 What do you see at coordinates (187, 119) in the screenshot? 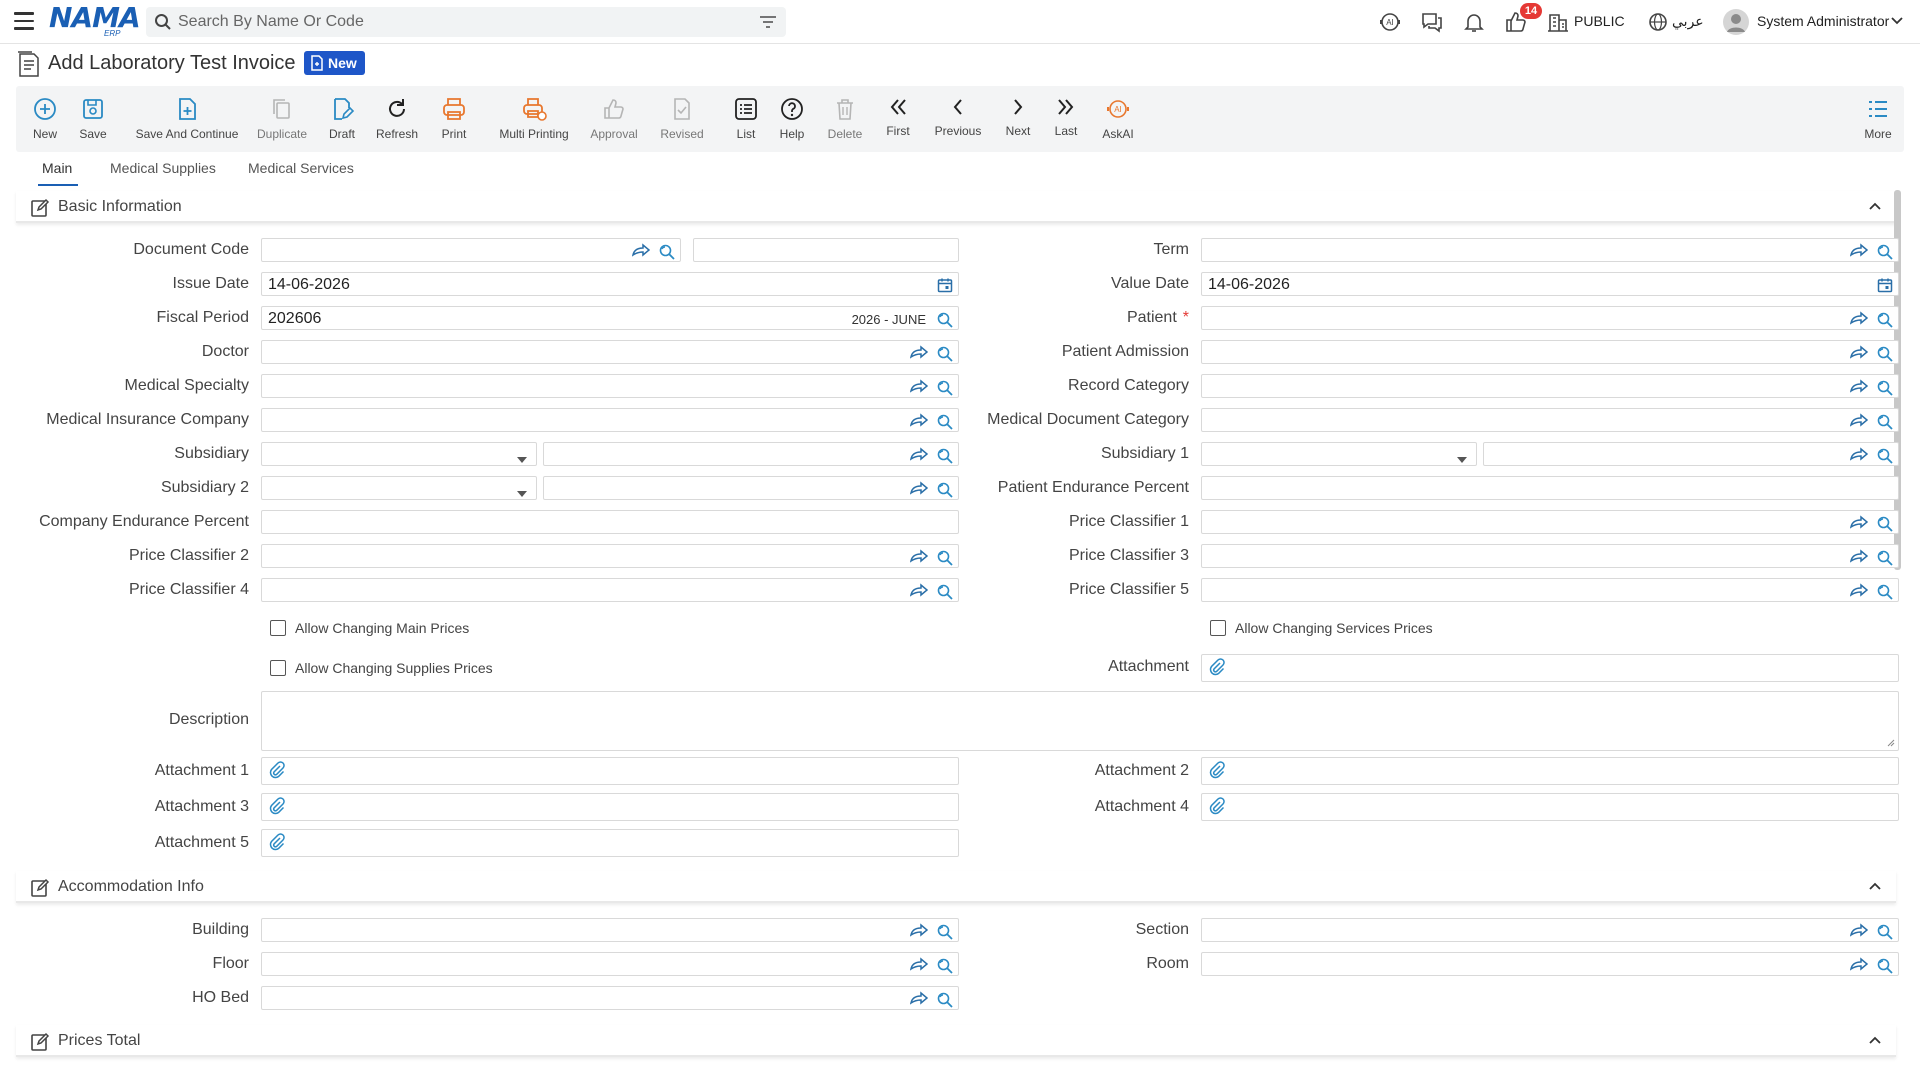
I see `save-and-continue-button: Save And Continue` at bounding box center [187, 119].